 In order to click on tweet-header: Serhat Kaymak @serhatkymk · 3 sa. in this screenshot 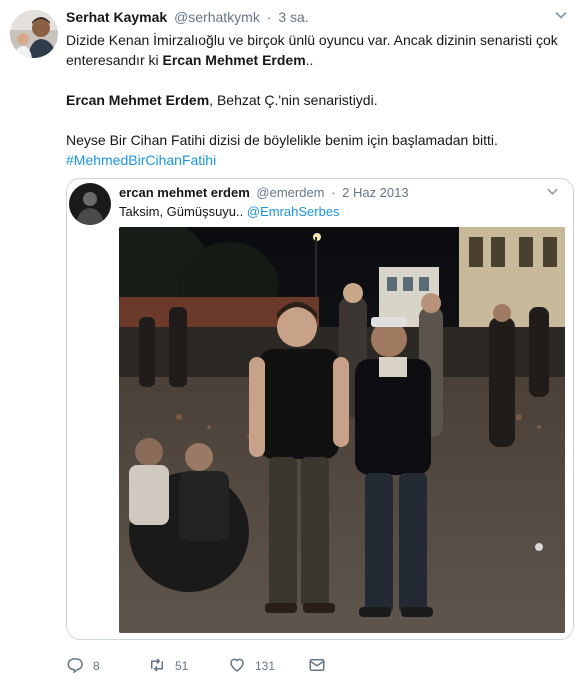, I will do `click(187, 17)`.